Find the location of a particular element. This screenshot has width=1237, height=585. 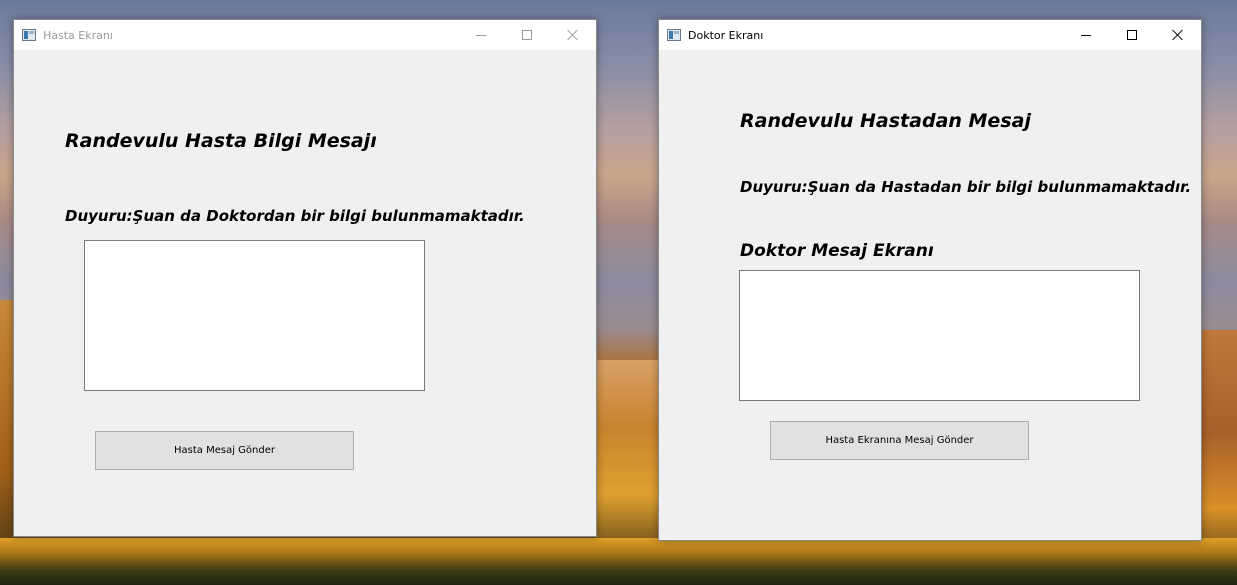

patient-window-titlebar: Hasta Ekranı is located at coordinates (305, 35).